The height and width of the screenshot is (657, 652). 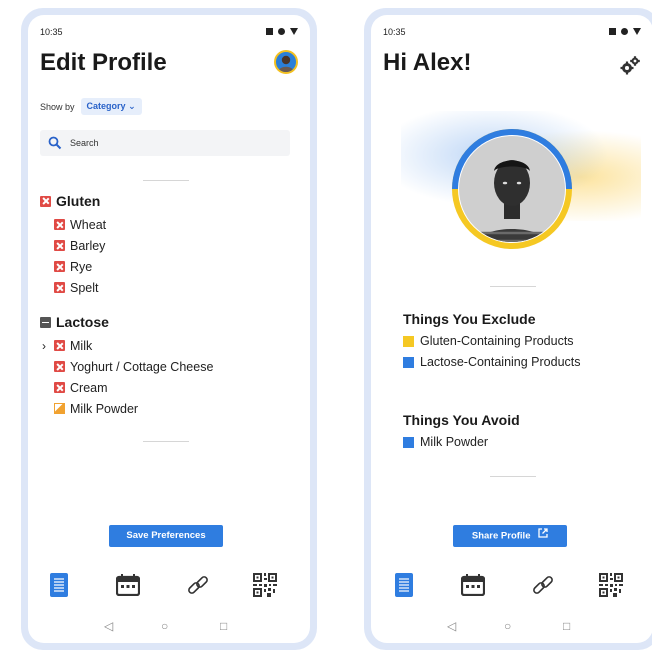 What do you see at coordinates (166, 536) in the screenshot?
I see `save-preferences-button: Save Preferences` at bounding box center [166, 536].